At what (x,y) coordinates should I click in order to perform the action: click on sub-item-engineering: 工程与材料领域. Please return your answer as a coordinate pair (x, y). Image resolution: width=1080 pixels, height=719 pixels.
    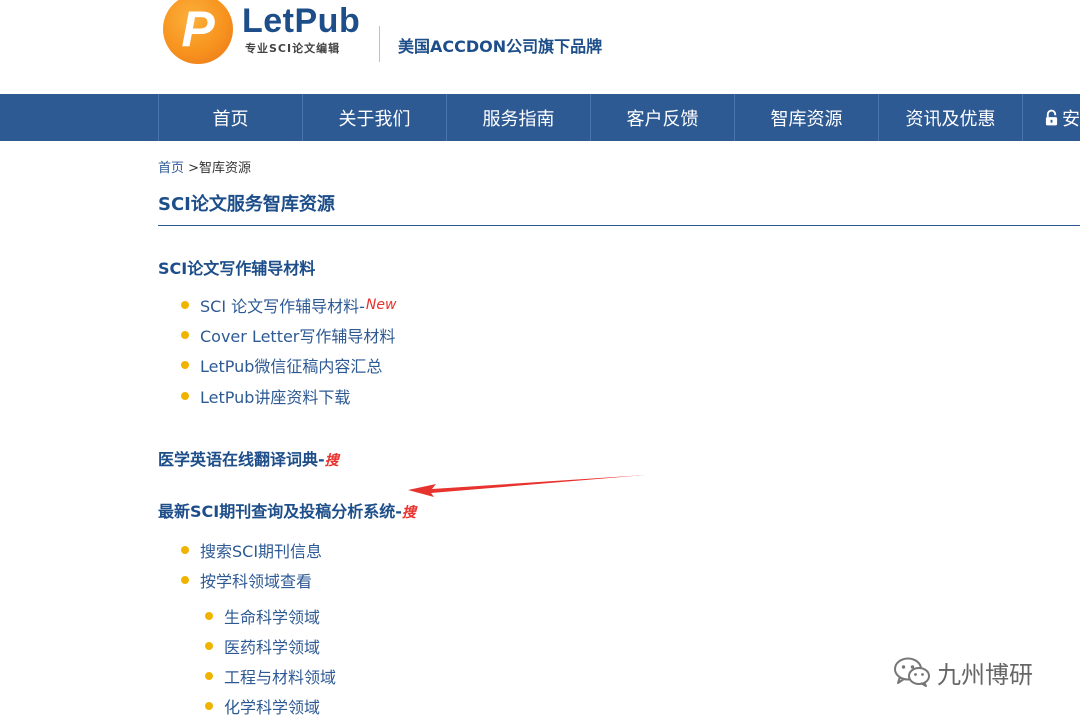
    Looking at the image, I should click on (270, 676).